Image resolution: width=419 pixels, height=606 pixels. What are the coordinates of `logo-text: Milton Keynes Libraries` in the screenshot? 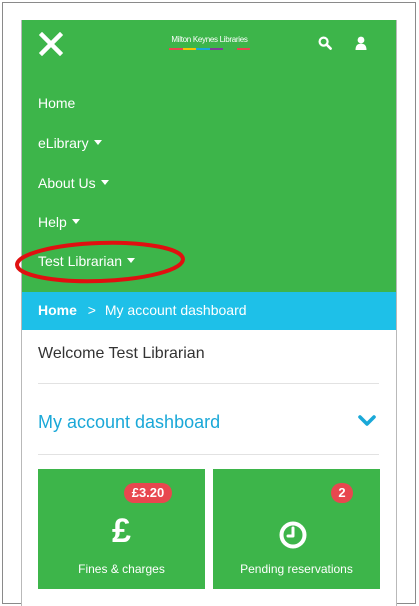 It's located at (209, 39).